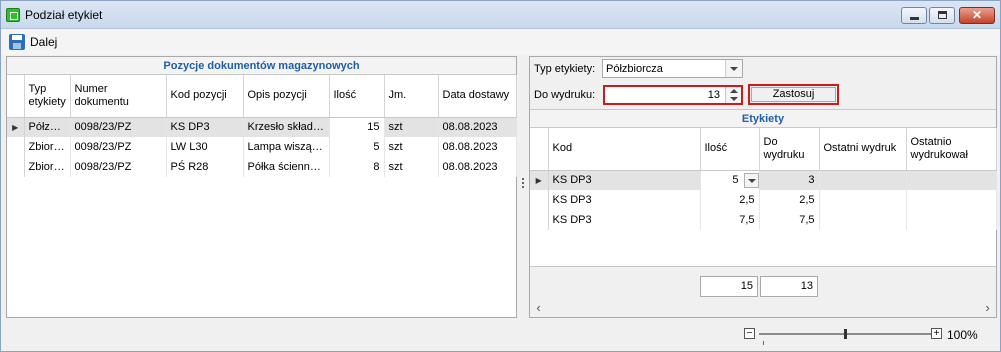 This screenshot has width=1001, height=352. What do you see at coordinates (789, 149) in the screenshot?
I see `col-header-to-print: Do wydruku` at bounding box center [789, 149].